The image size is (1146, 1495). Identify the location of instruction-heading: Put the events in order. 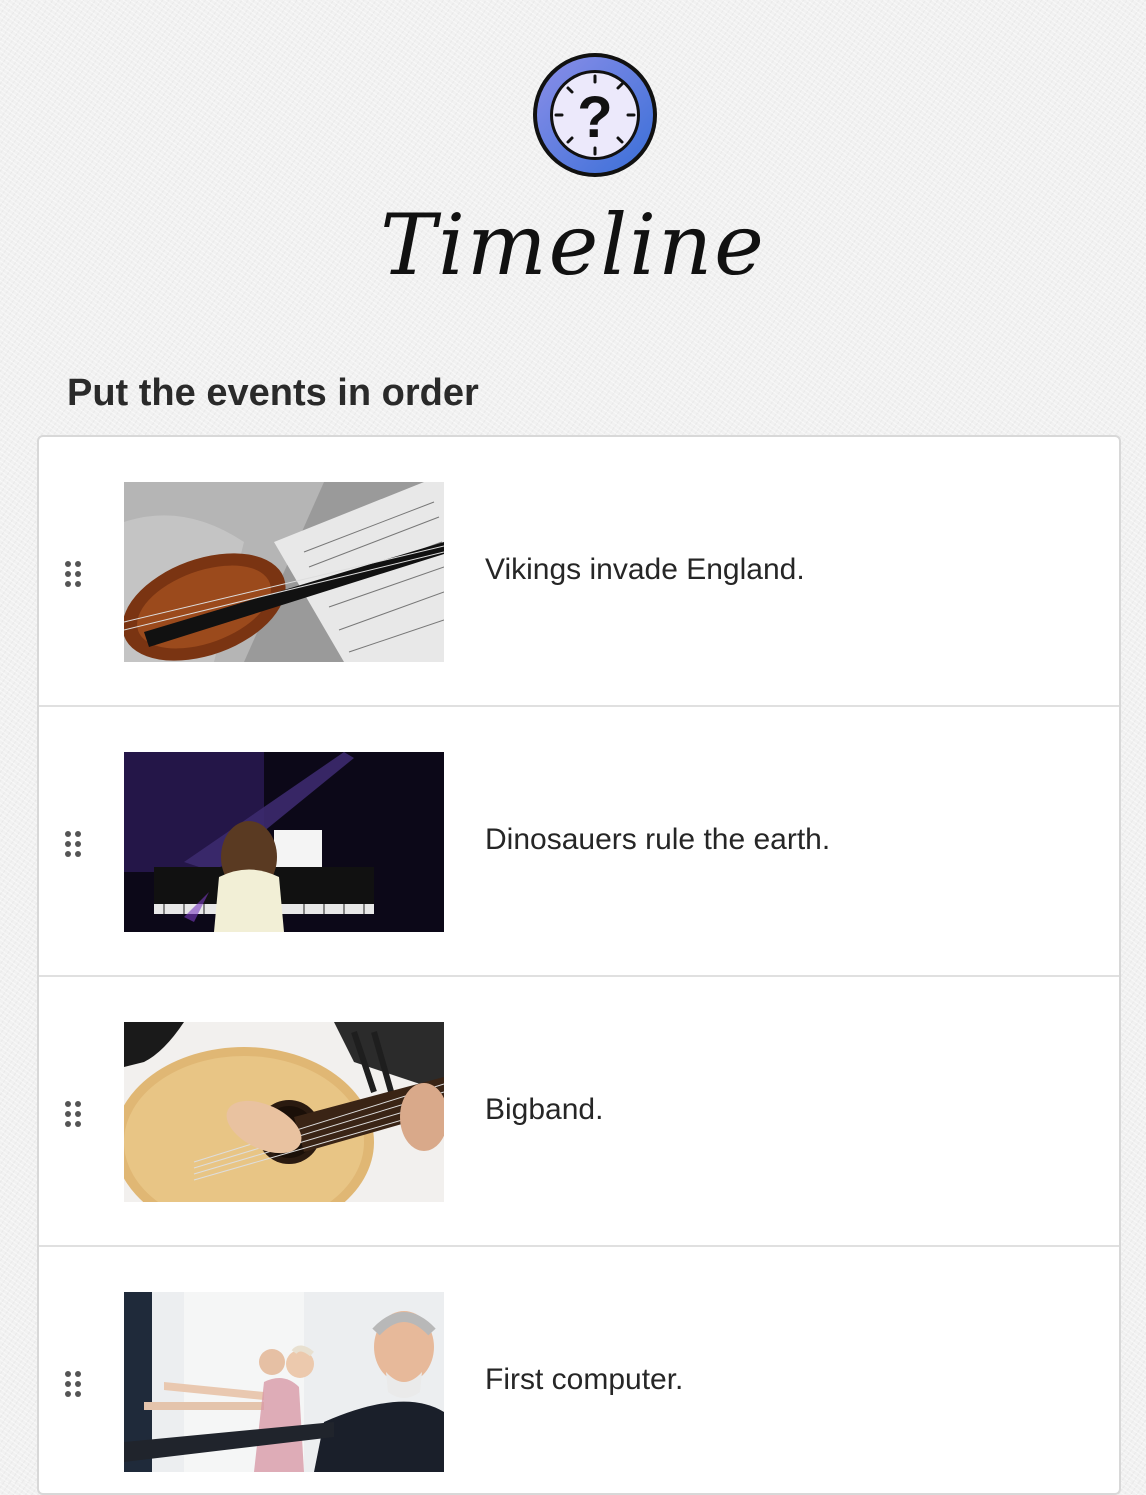
(273, 393).